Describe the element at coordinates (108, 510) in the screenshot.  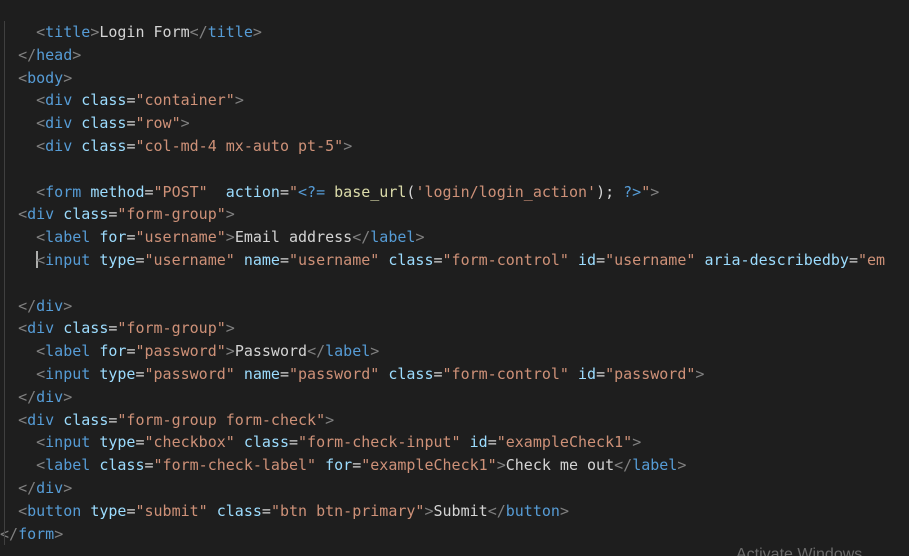
I see `code-token: type` at that location.